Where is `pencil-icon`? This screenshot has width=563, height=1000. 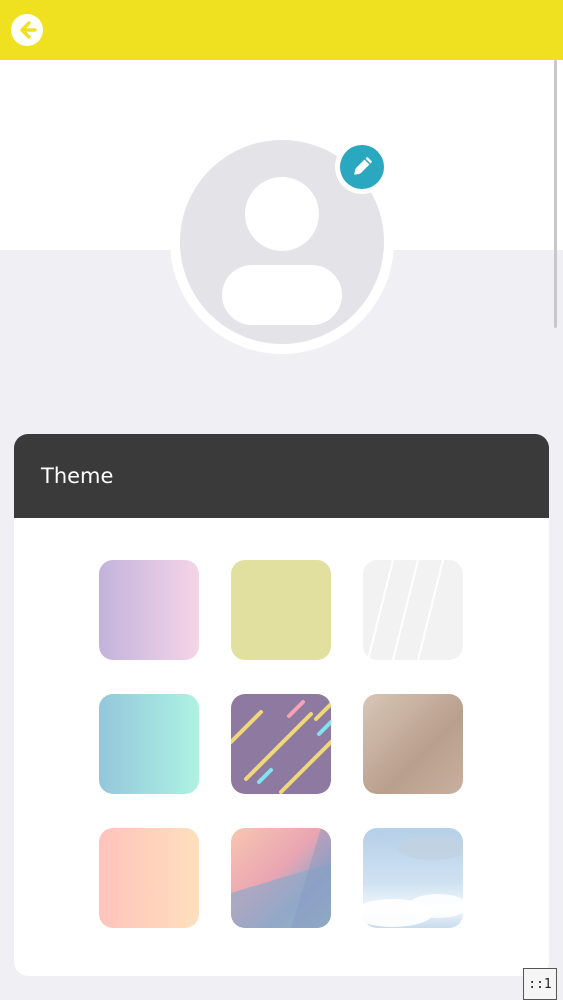 pencil-icon is located at coordinates (363, 166).